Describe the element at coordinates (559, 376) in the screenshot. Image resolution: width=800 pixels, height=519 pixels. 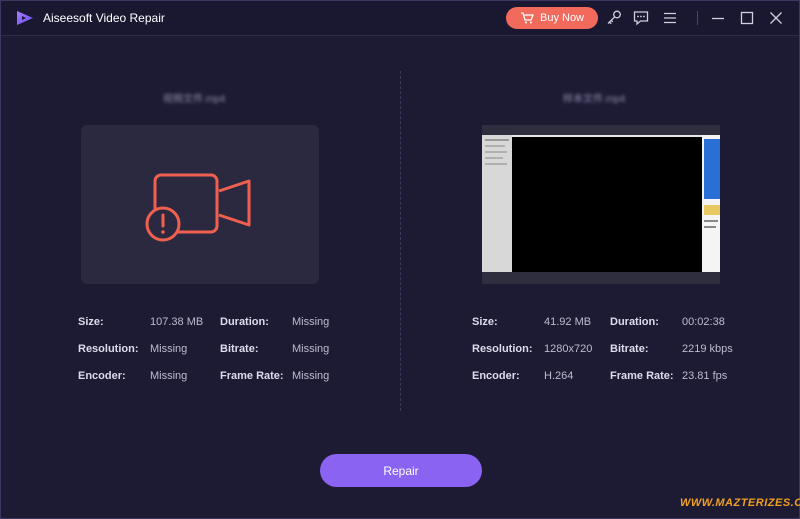
I see `encoder-value: H.264` at that location.